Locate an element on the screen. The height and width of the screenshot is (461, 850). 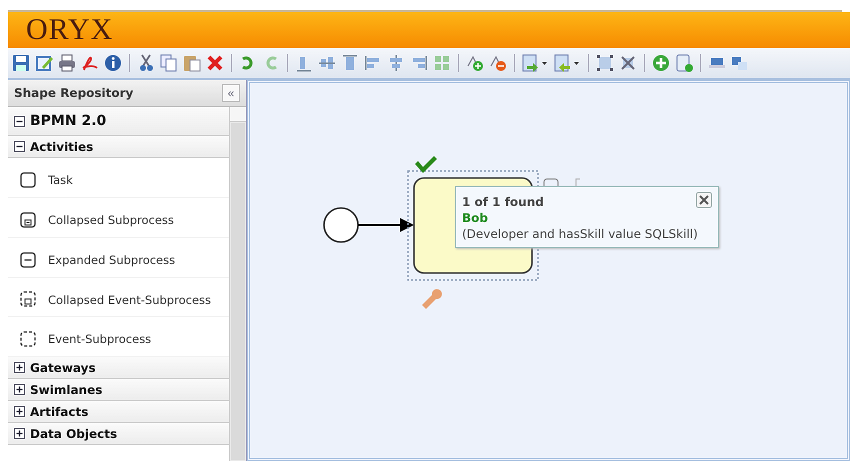
select-icon is located at coordinates (605, 63).